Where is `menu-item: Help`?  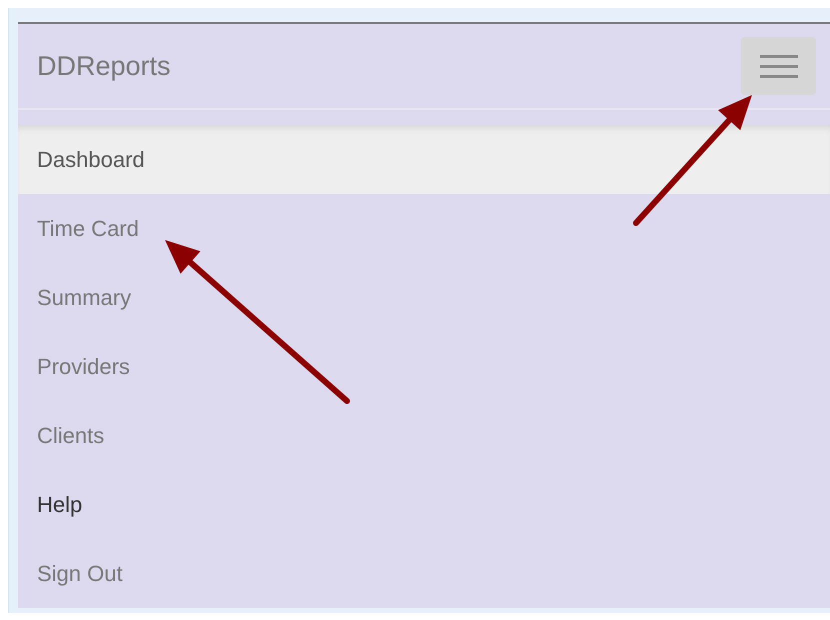 menu-item: Help is located at coordinates (424, 504).